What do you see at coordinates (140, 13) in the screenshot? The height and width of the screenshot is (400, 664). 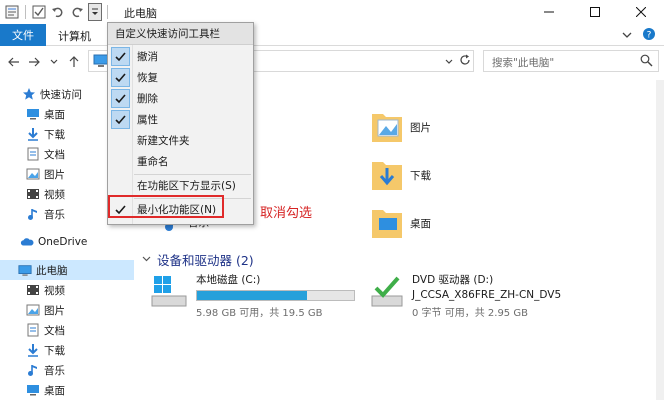 I see `window-title: 此电脑` at bounding box center [140, 13].